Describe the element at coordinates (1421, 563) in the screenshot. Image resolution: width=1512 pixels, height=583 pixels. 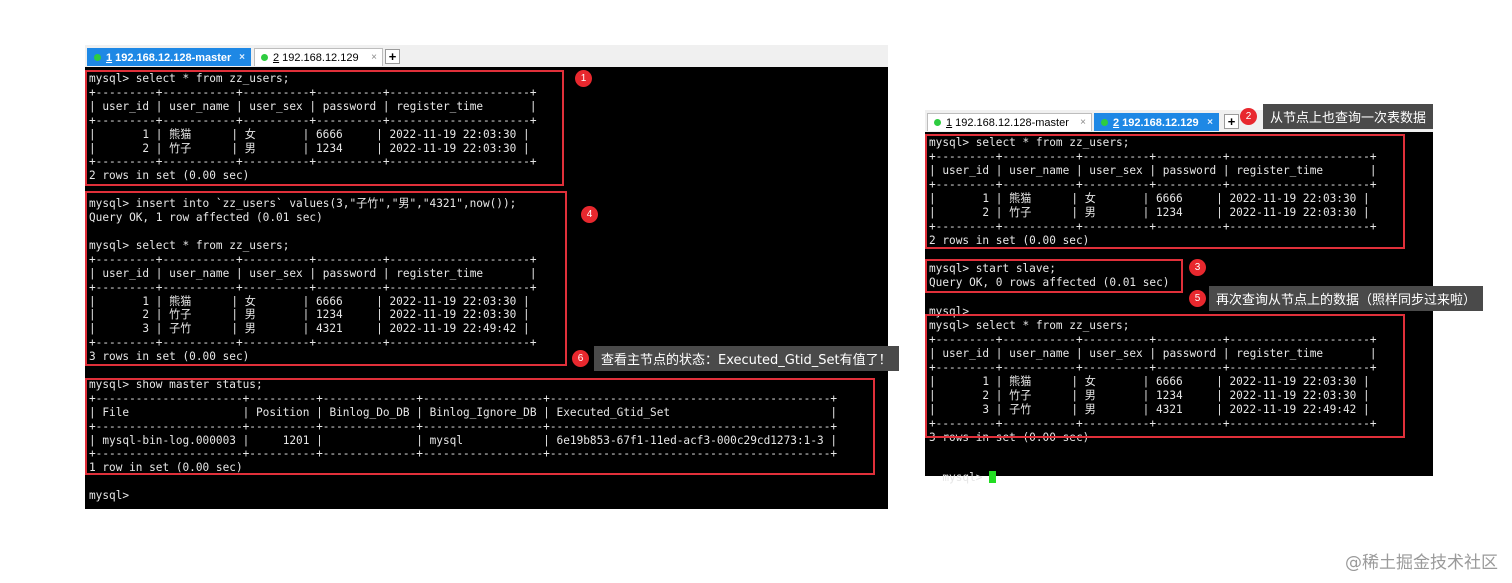
I see `watermark: @稀土掘金技术社区` at that location.